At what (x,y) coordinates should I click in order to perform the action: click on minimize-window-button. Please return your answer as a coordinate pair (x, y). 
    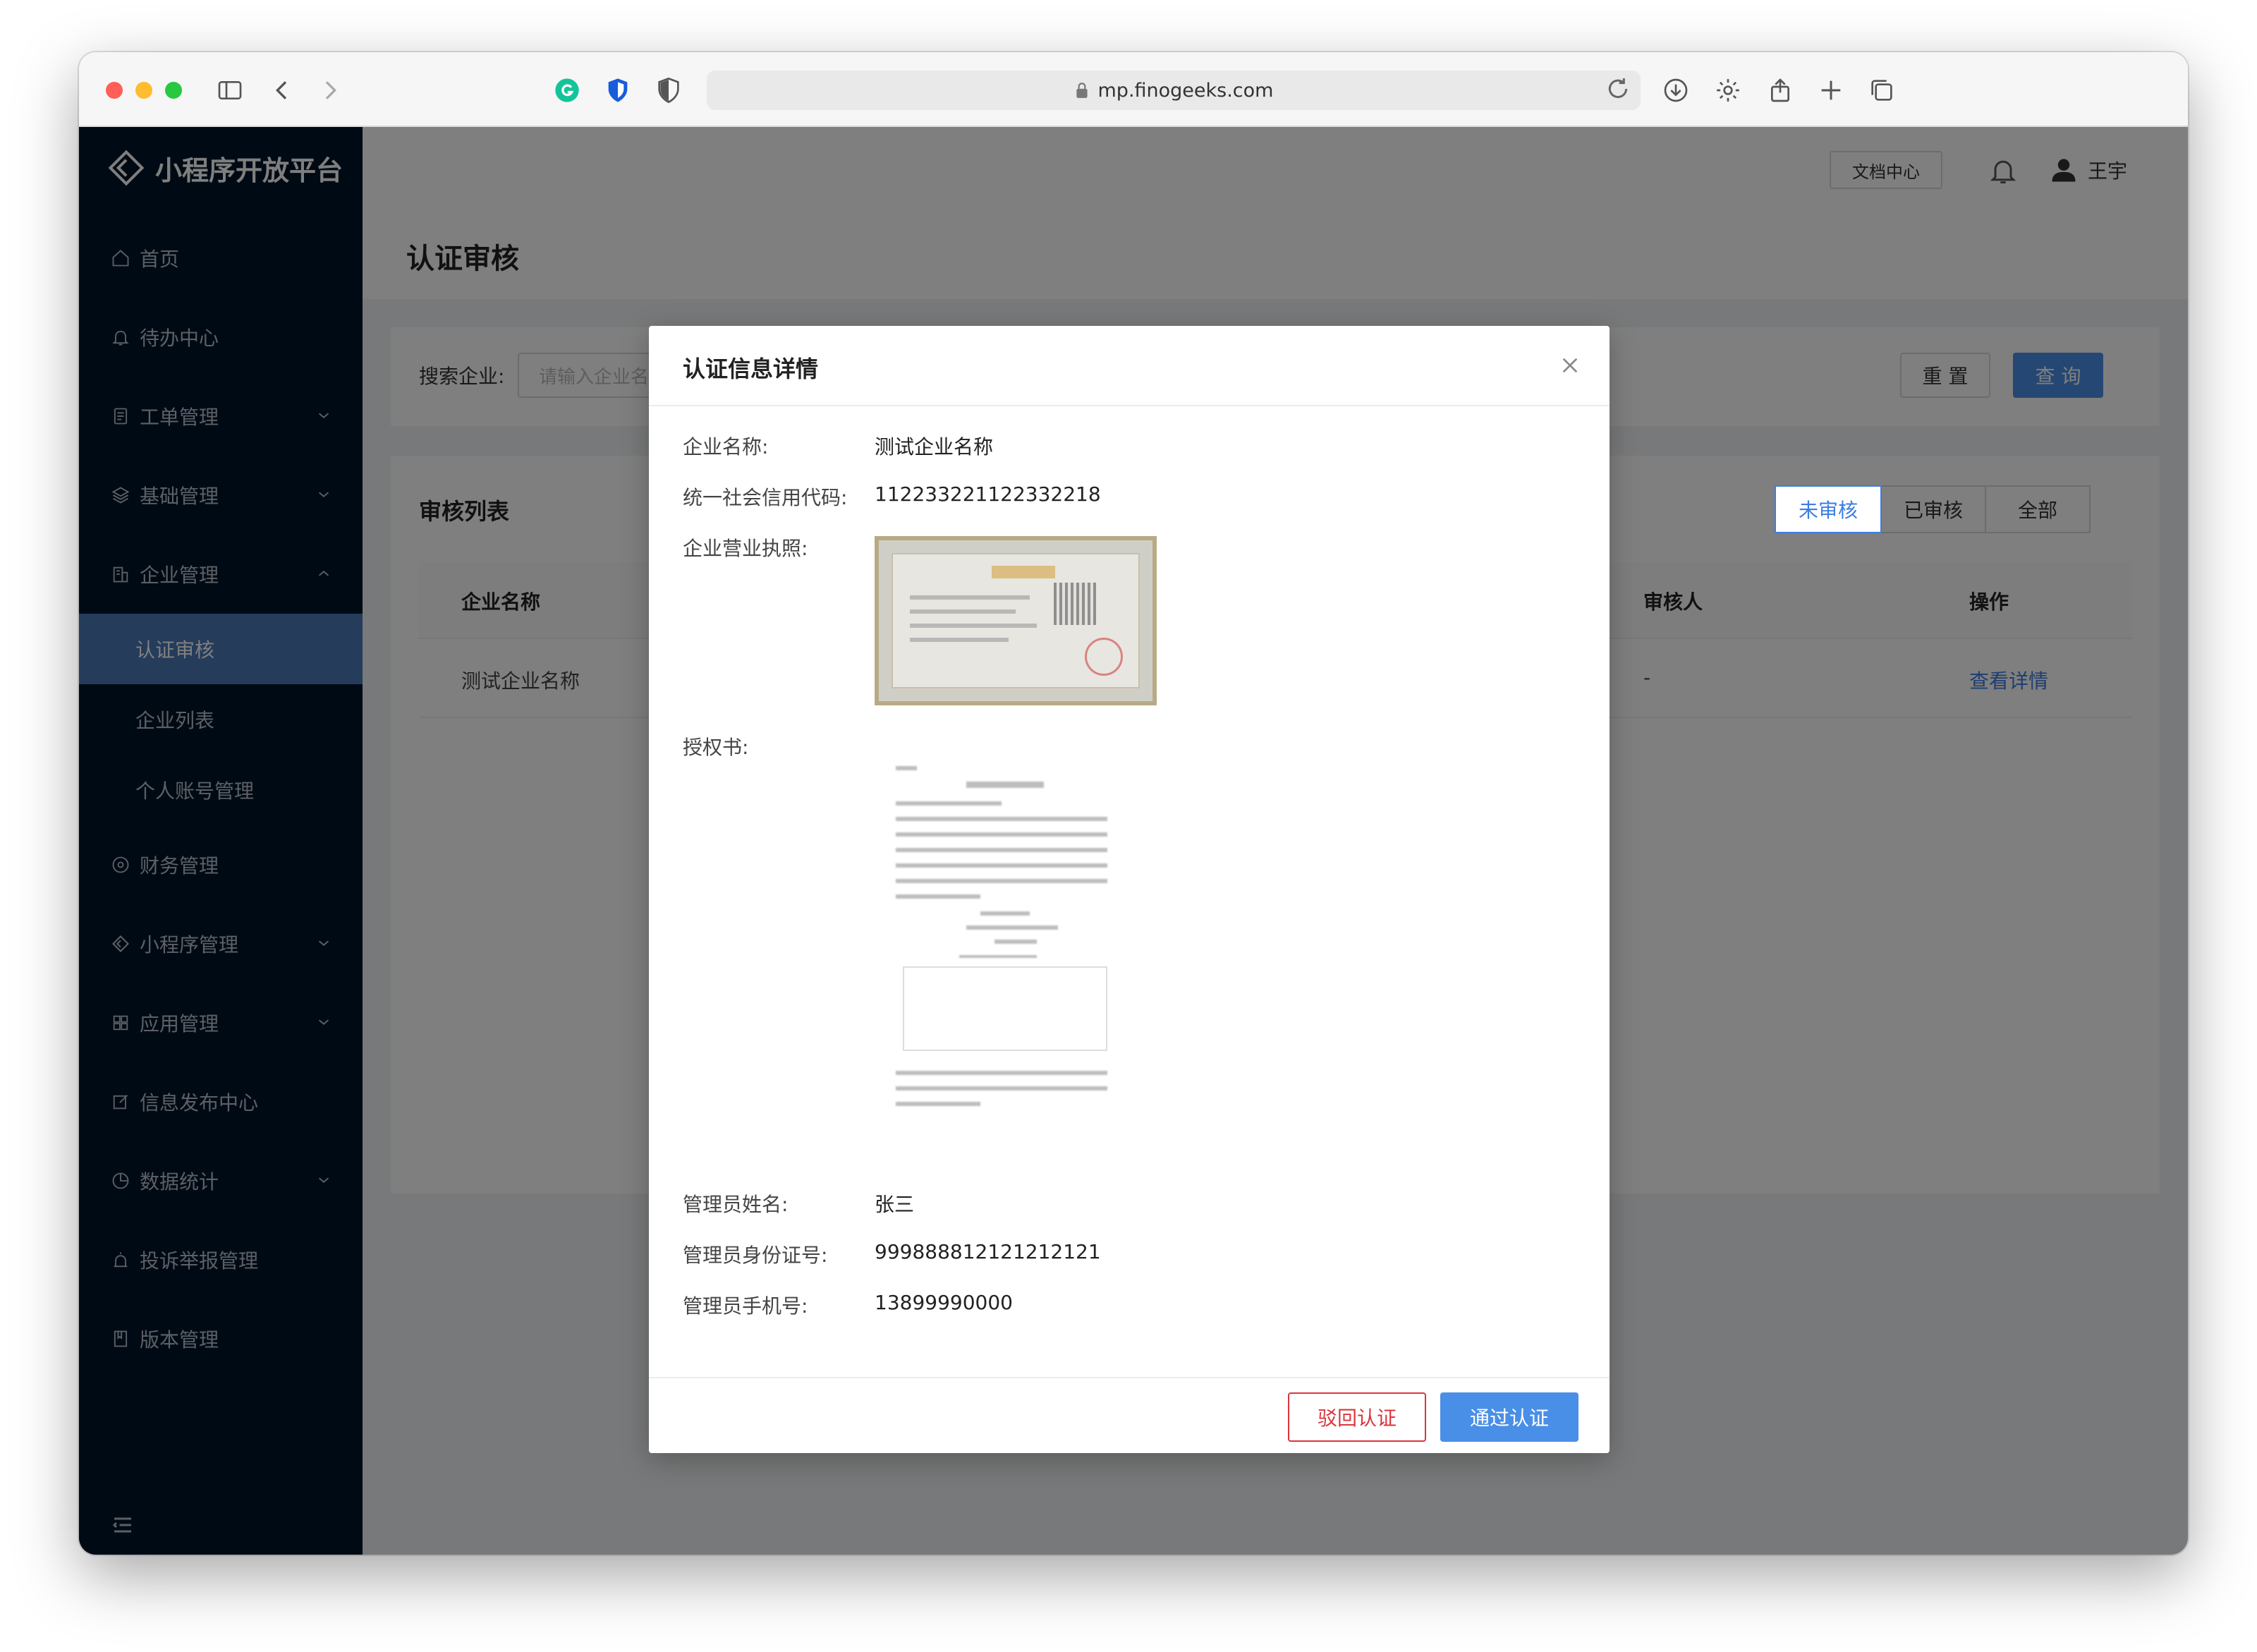
    Looking at the image, I should click on (143, 91).